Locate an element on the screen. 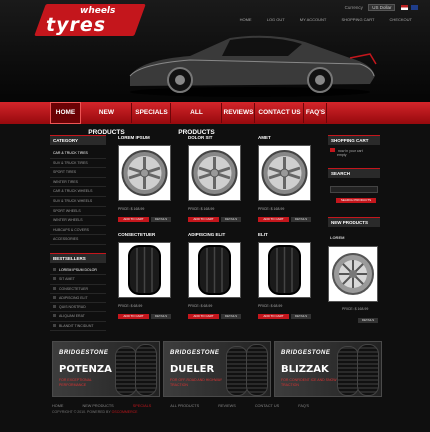 The height and width of the screenshot is (432, 430). bestseller-item: ADIPISCING ELIT is located at coordinates (78, 299).